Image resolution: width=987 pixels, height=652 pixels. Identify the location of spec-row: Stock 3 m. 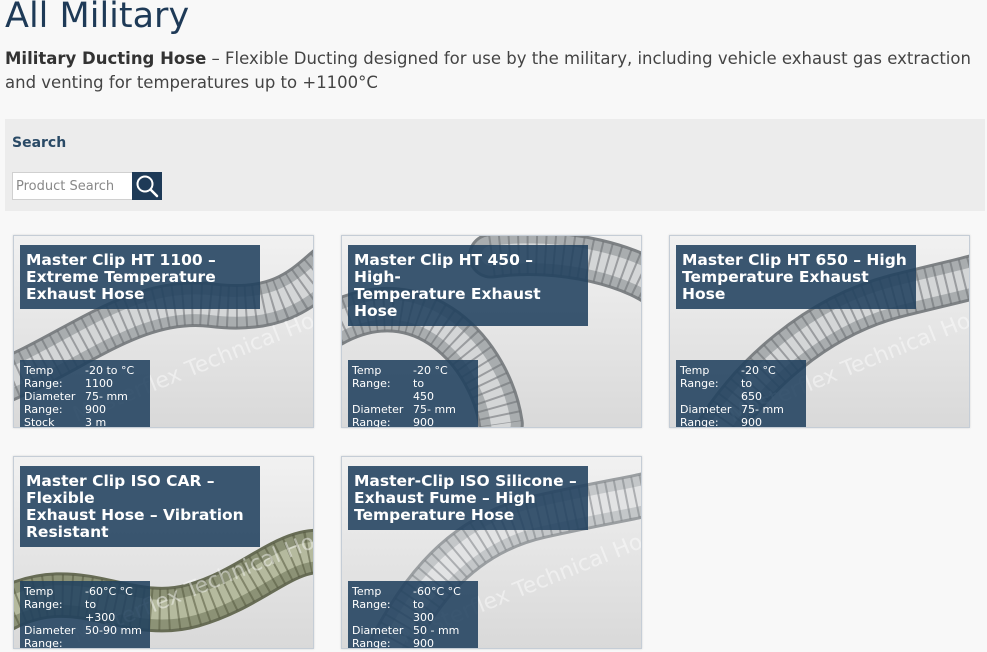
(85, 422).